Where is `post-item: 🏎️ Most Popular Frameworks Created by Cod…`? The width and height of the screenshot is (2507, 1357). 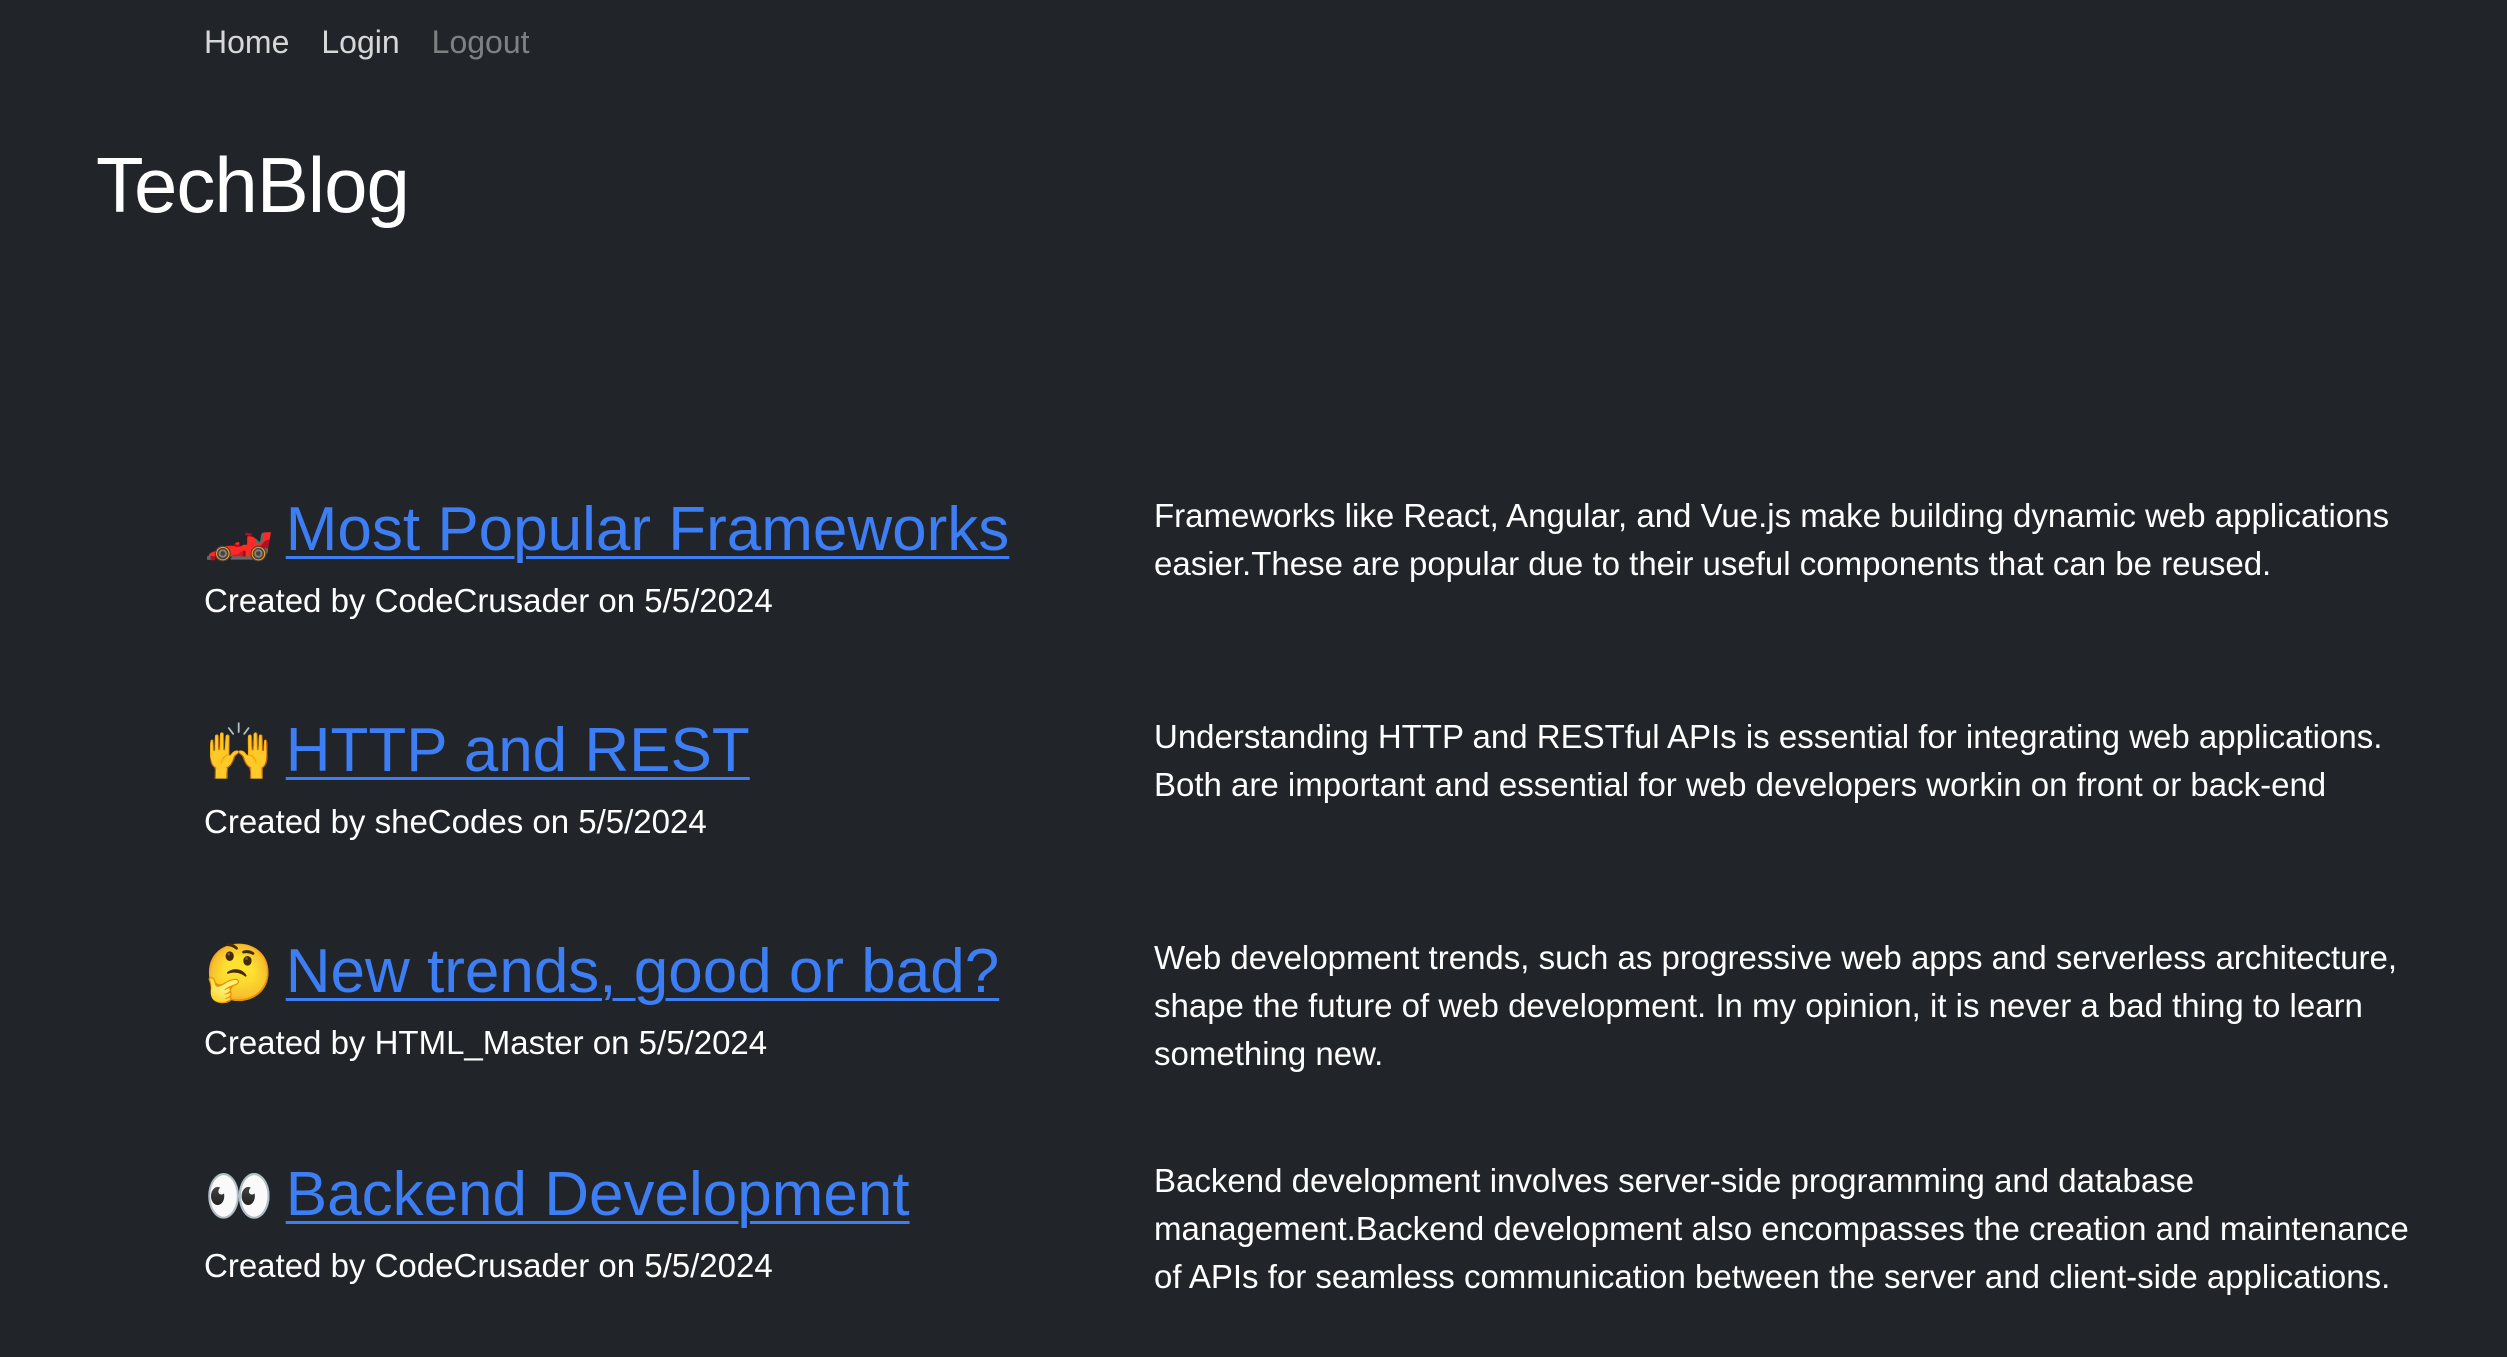
post-item: 🏎️ Most Popular Frameworks Created by Cod… is located at coordinates (1324, 592).